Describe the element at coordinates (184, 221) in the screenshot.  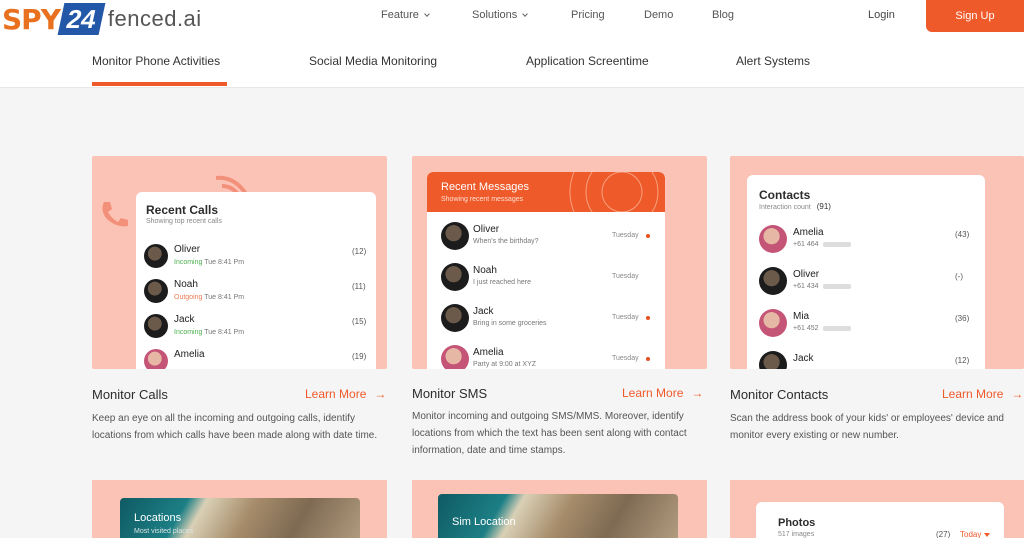
I see `recent-calls-subtitle: Showing top recent calls` at that location.